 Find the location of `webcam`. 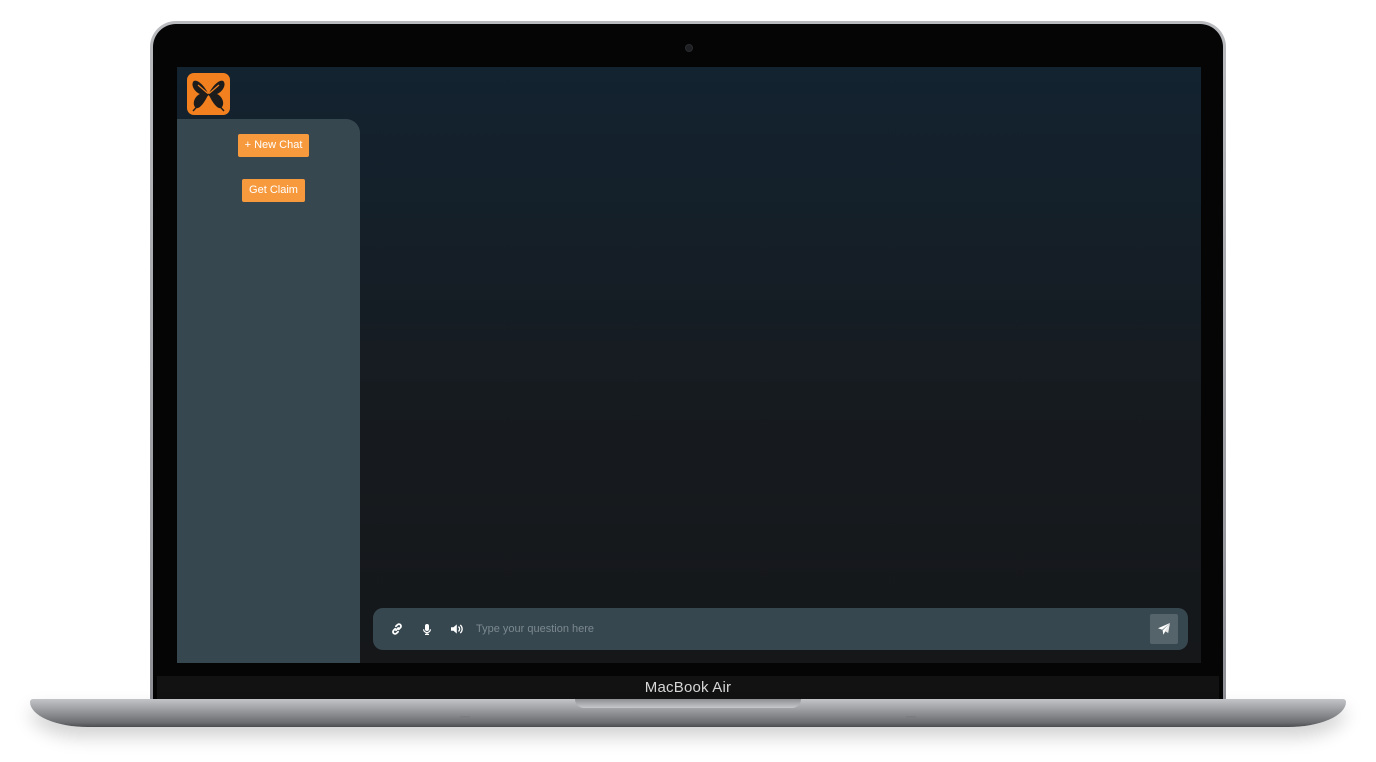

webcam is located at coordinates (689, 48).